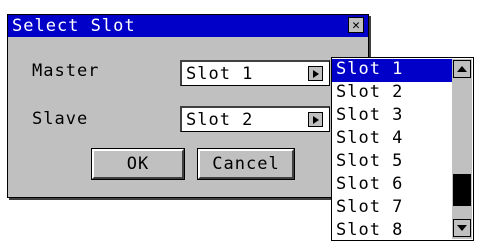 The height and width of the screenshot is (242, 477). What do you see at coordinates (255, 73) in the screenshot?
I see `master-select: Slot 1` at bounding box center [255, 73].